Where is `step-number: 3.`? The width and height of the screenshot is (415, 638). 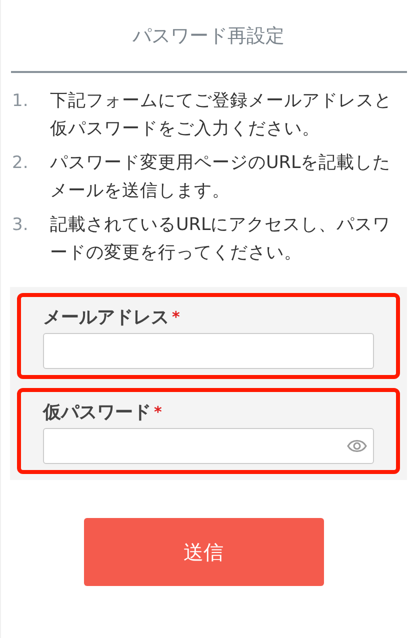
step-number: 3. is located at coordinates (21, 225).